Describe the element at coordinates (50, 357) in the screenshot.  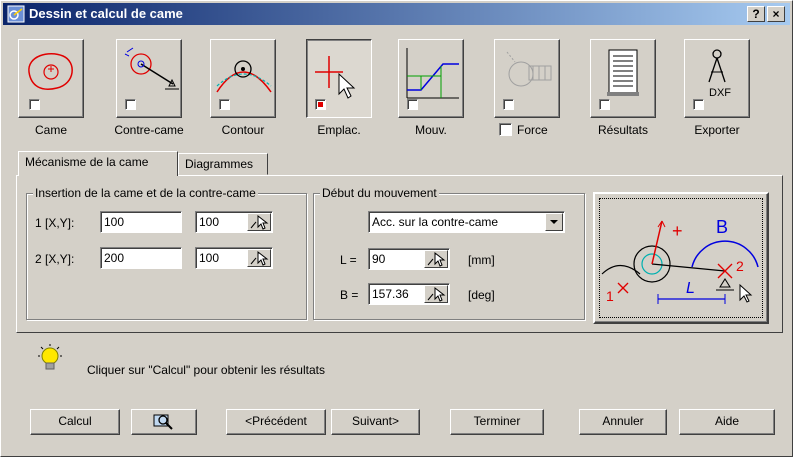
I see `lightbulb-icon` at that location.